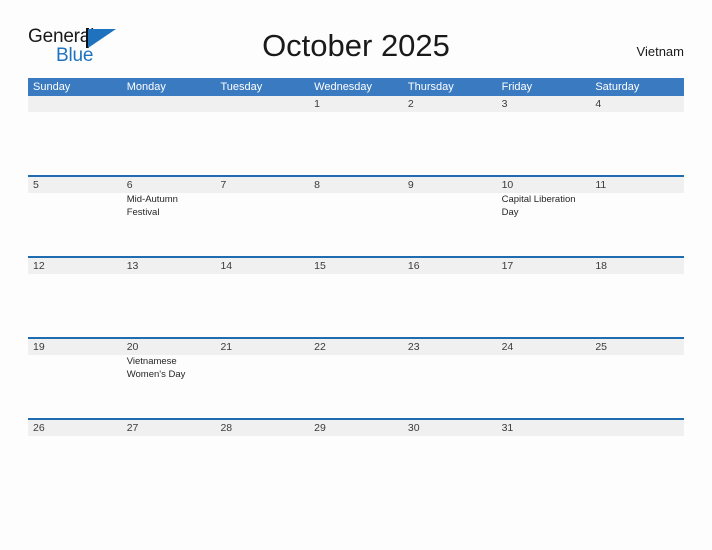 The width and height of the screenshot is (712, 550). I want to click on day-cell: 12, so click(75, 297).